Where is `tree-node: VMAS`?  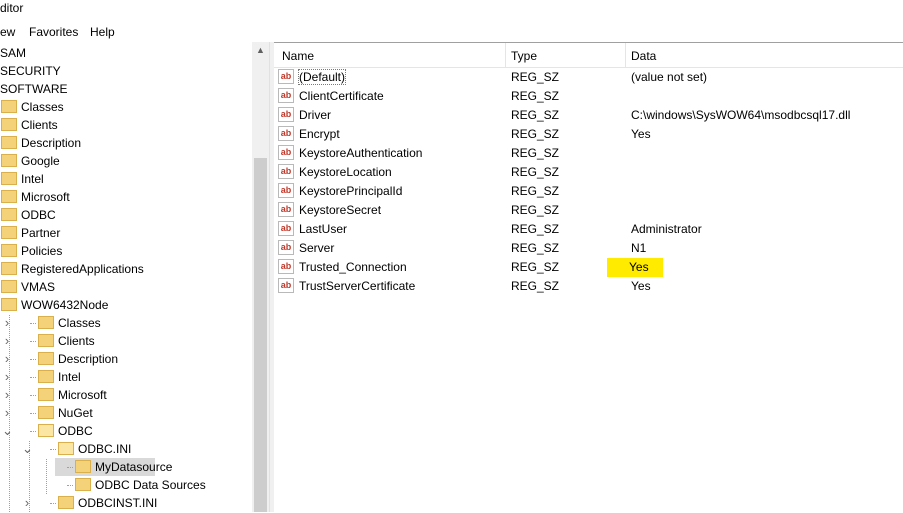 tree-node: VMAS is located at coordinates (28, 287).